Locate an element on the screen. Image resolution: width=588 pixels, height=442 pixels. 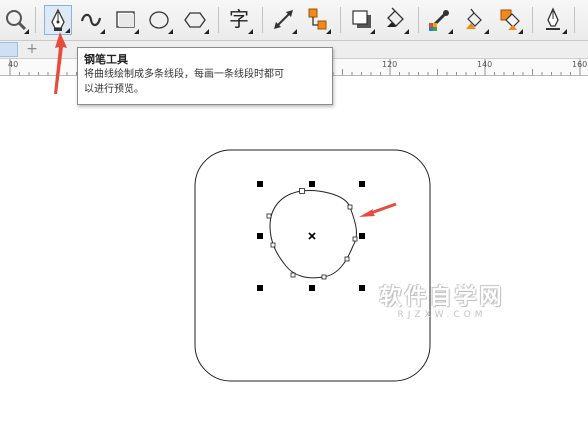
eyedropper-icon is located at coordinates (439, 20).